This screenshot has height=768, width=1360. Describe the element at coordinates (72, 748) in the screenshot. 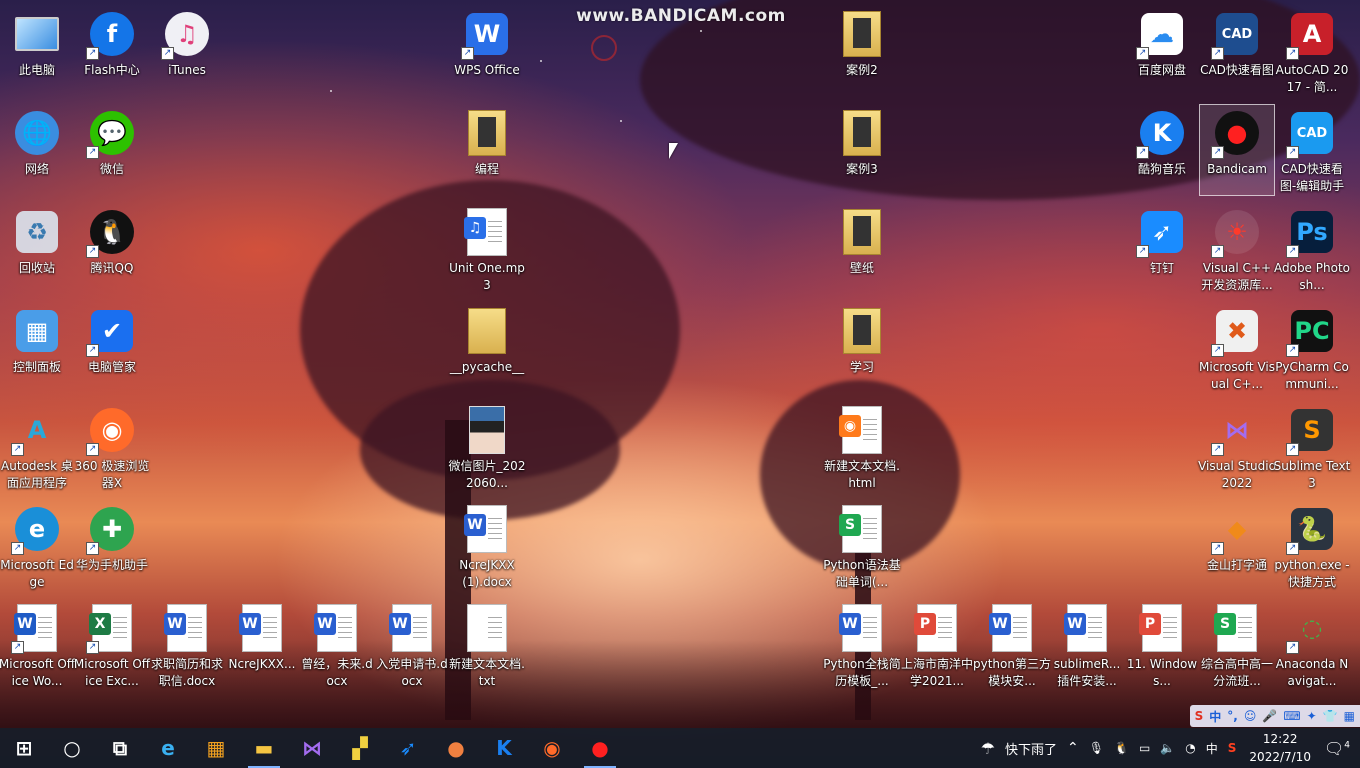

I see `search-button: ○` at that location.